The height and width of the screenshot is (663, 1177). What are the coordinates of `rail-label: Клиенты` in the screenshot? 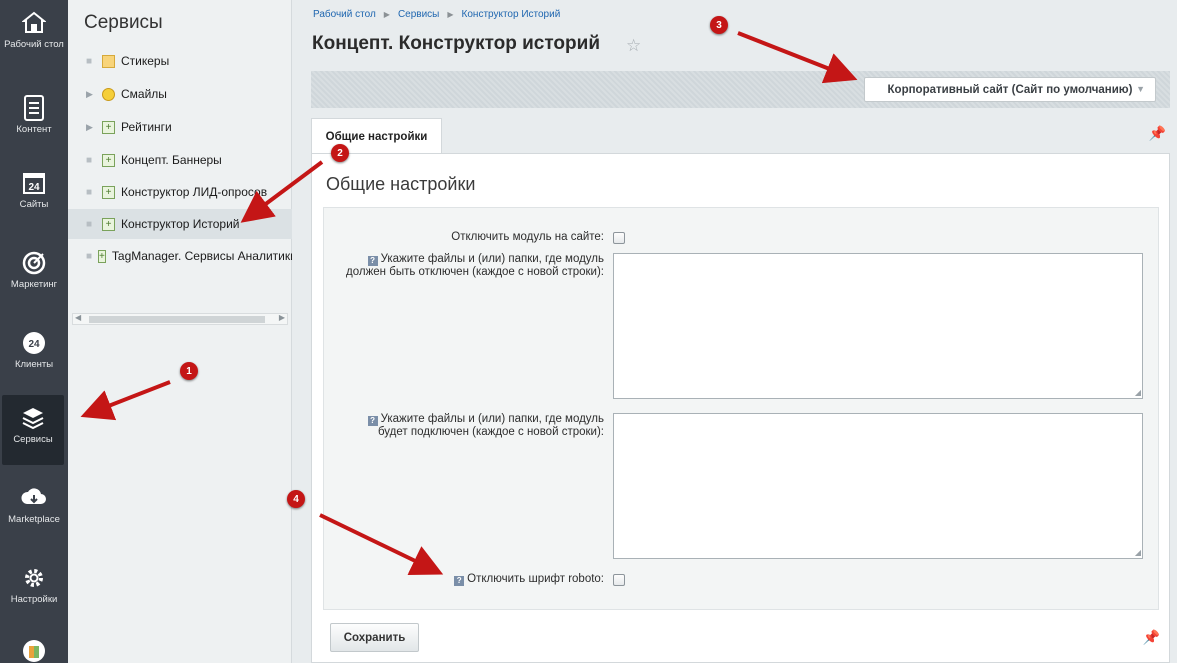 It's located at (34, 364).